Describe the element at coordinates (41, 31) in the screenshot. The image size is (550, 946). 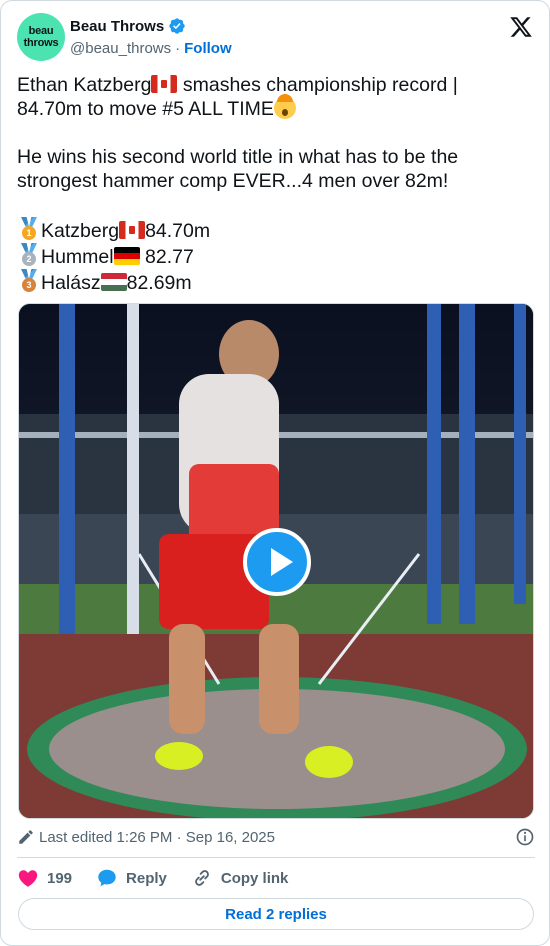
I see `avatar-text-line1: beau` at that location.